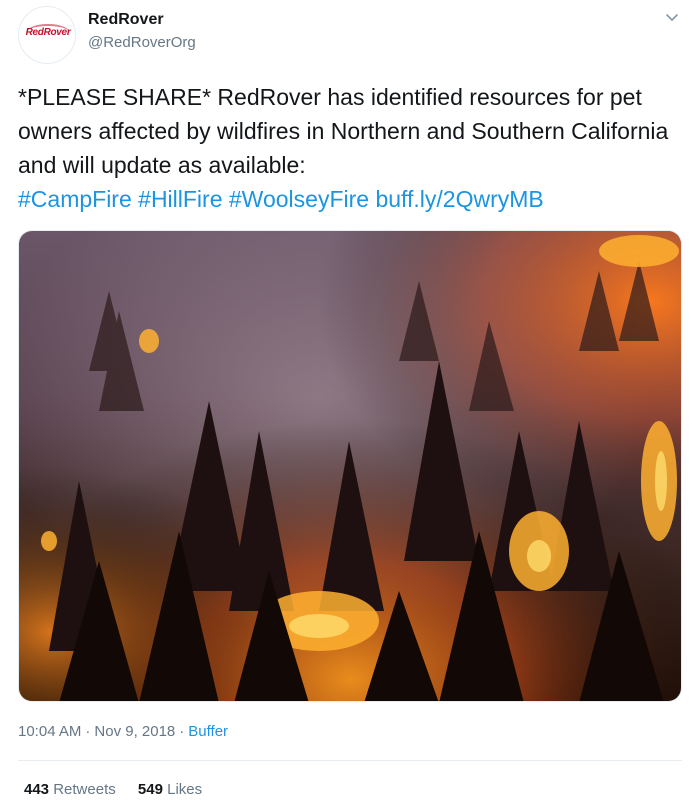 The image size is (700, 808). Describe the element at coordinates (299, 199) in the screenshot. I see `hashtag-woolseyfire: #WoolseyFire` at that location.